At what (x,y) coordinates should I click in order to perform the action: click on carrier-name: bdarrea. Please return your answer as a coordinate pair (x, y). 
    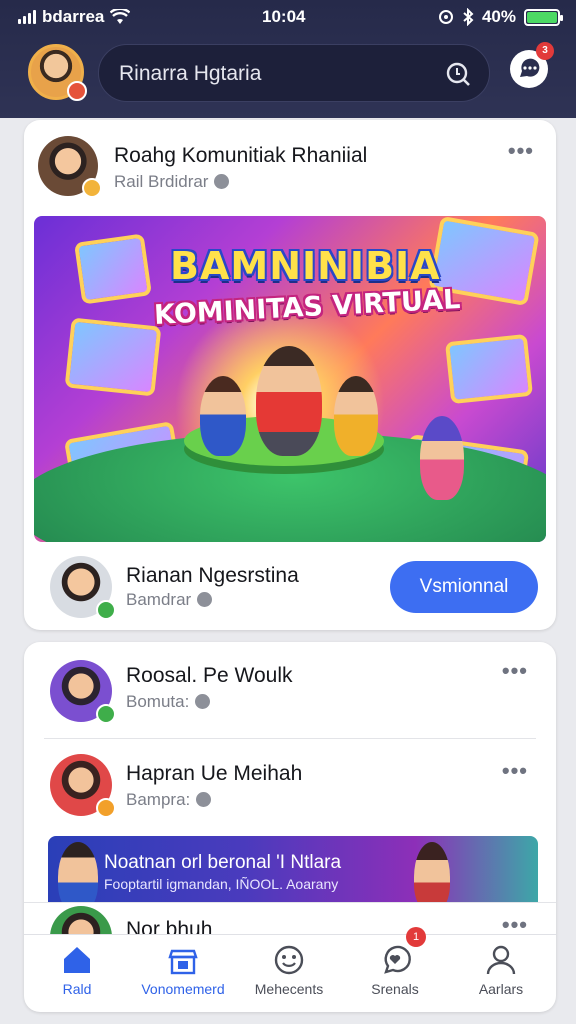
    Looking at the image, I should click on (73, 16).